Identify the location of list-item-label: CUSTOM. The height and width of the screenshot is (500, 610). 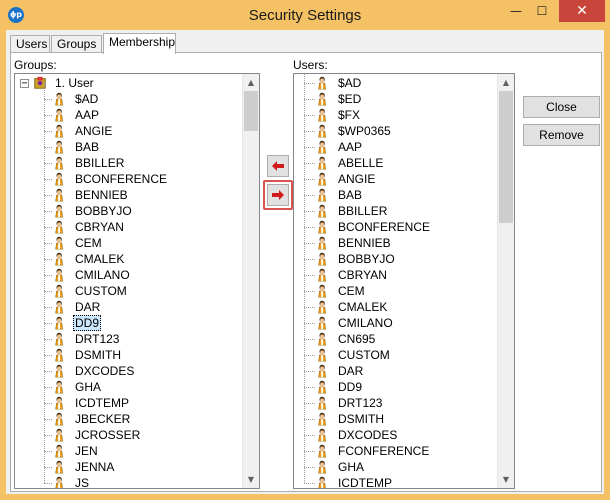
(101, 291).